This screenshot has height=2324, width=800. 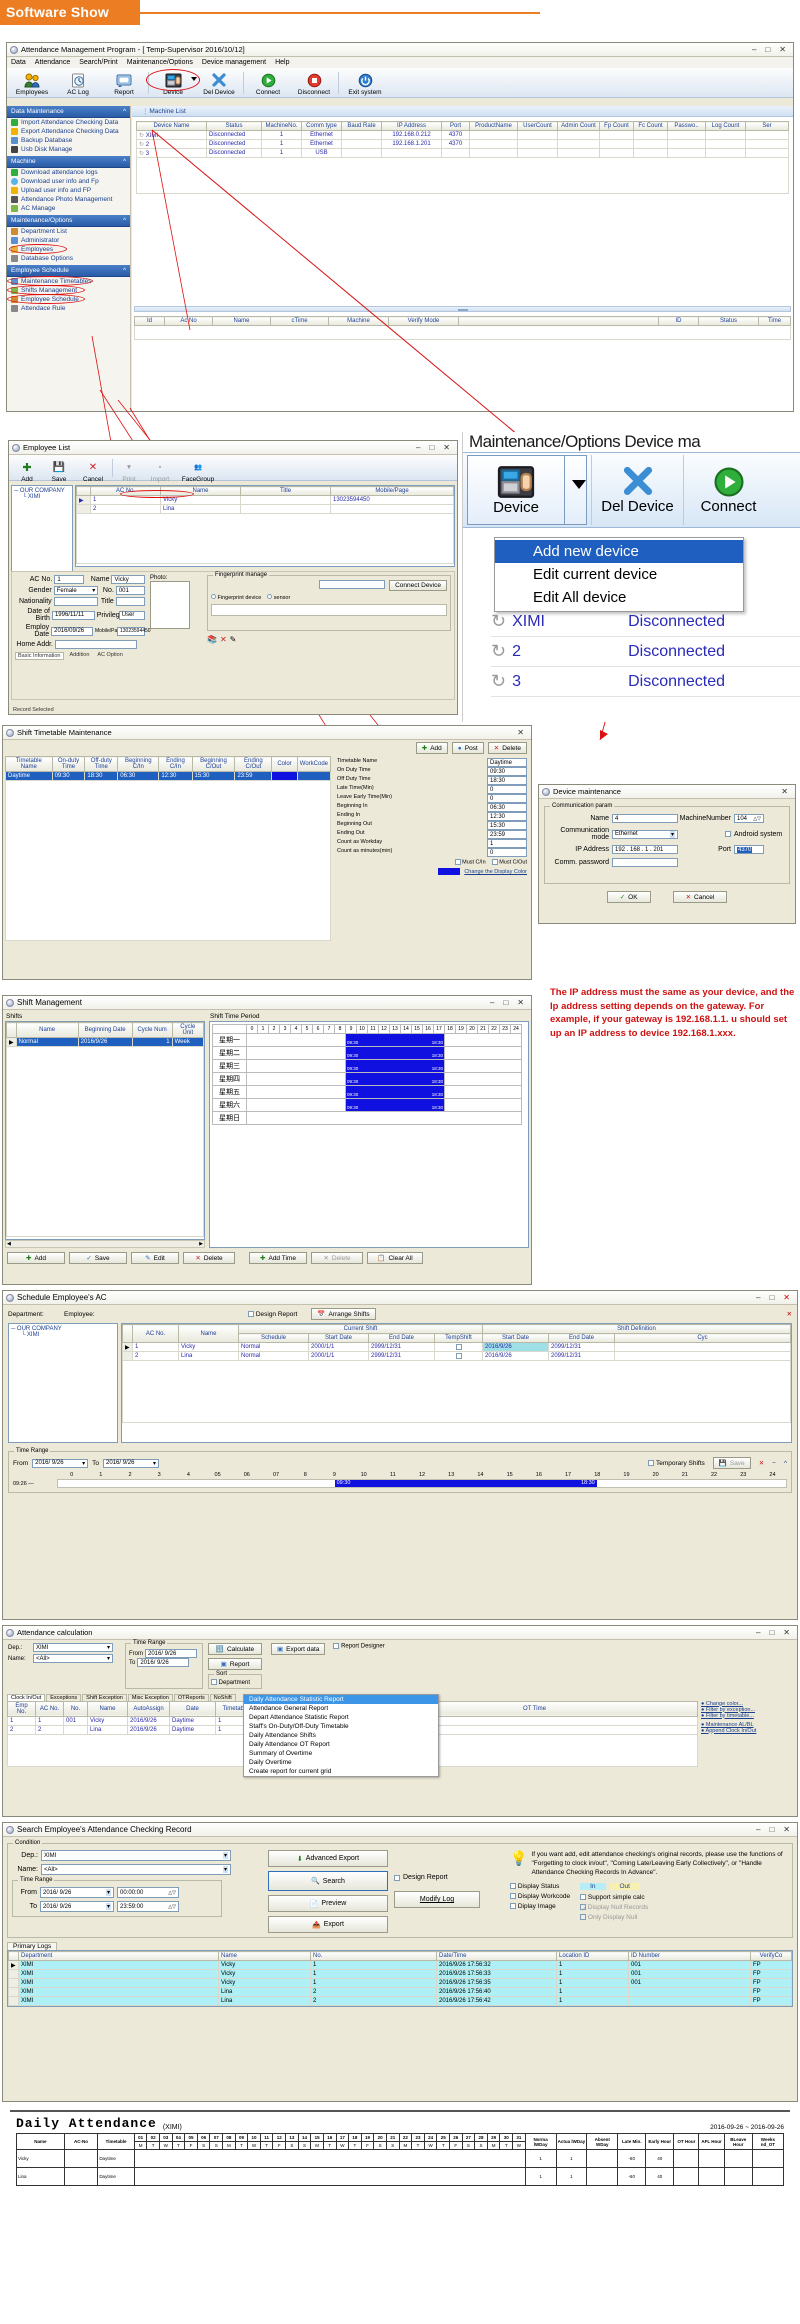 What do you see at coordinates (124, 220) in the screenshot?
I see `collapse-chevron-icon-3: ^` at bounding box center [124, 220].